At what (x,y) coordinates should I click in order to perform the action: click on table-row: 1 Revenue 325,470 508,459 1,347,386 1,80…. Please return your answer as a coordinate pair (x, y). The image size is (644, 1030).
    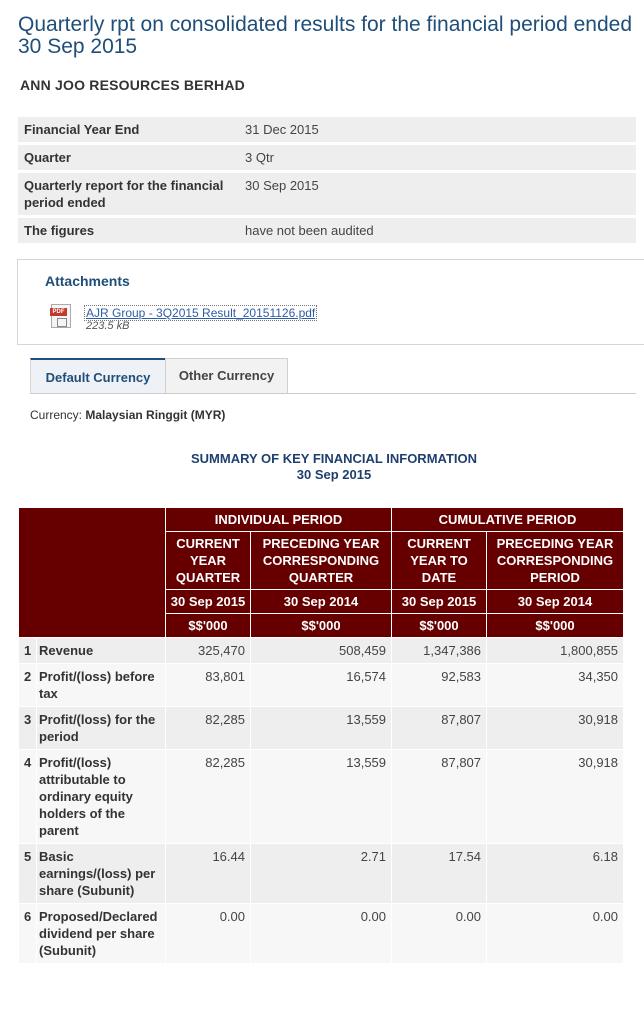
    Looking at the image, I should click on (321, 650).